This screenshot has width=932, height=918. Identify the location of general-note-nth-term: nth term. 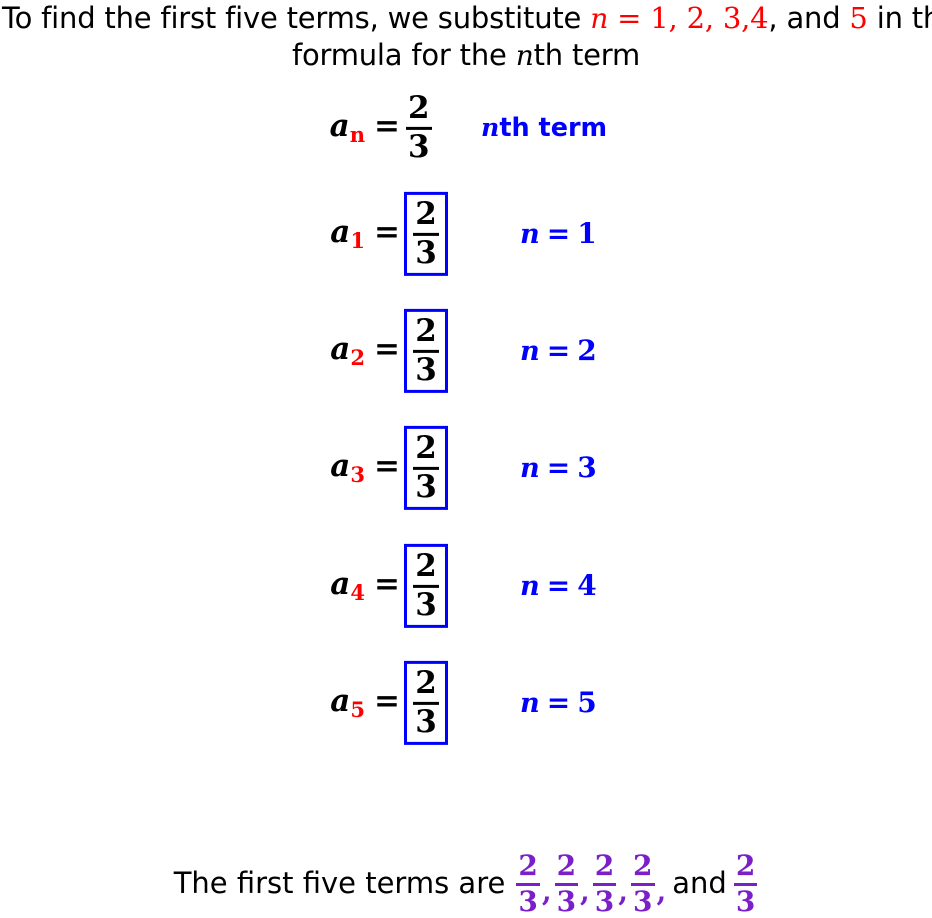
(544, 127).